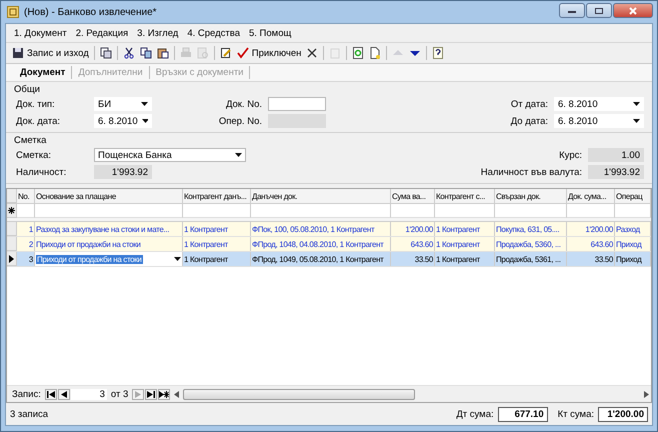 Image resolution: width=658 pixels, height=432 pixels. Describe the element at coordinates (240, 121) in the screenshot. I see `field-label: Опер. No.` at that location.